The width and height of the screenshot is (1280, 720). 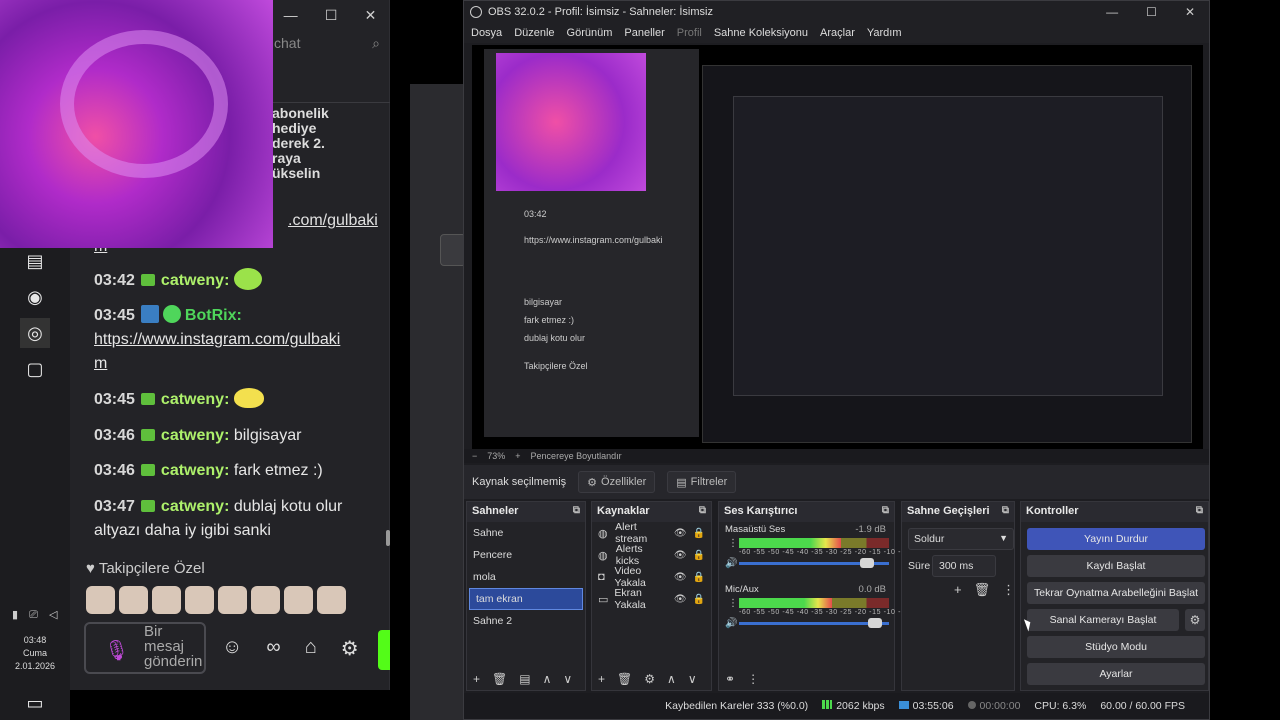 What do you see at coordinates (961, 539) in the screenshot?
I see `transition-select: Soldur ▼` at bounding box center [961, 539].